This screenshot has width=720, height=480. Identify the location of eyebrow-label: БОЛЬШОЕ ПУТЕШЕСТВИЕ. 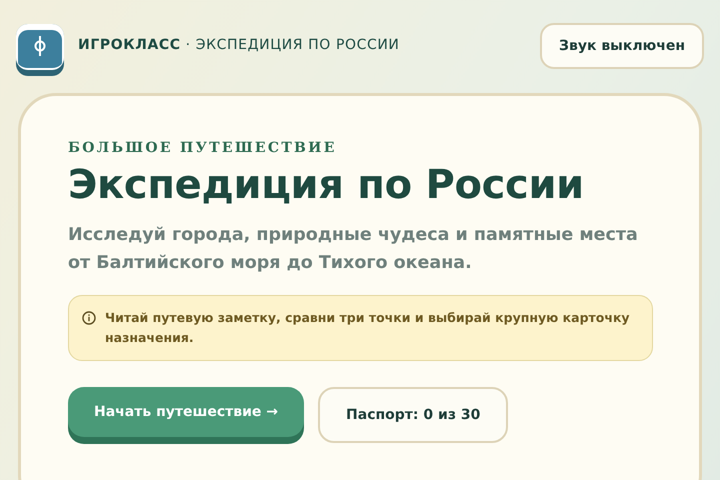
(203, 148).